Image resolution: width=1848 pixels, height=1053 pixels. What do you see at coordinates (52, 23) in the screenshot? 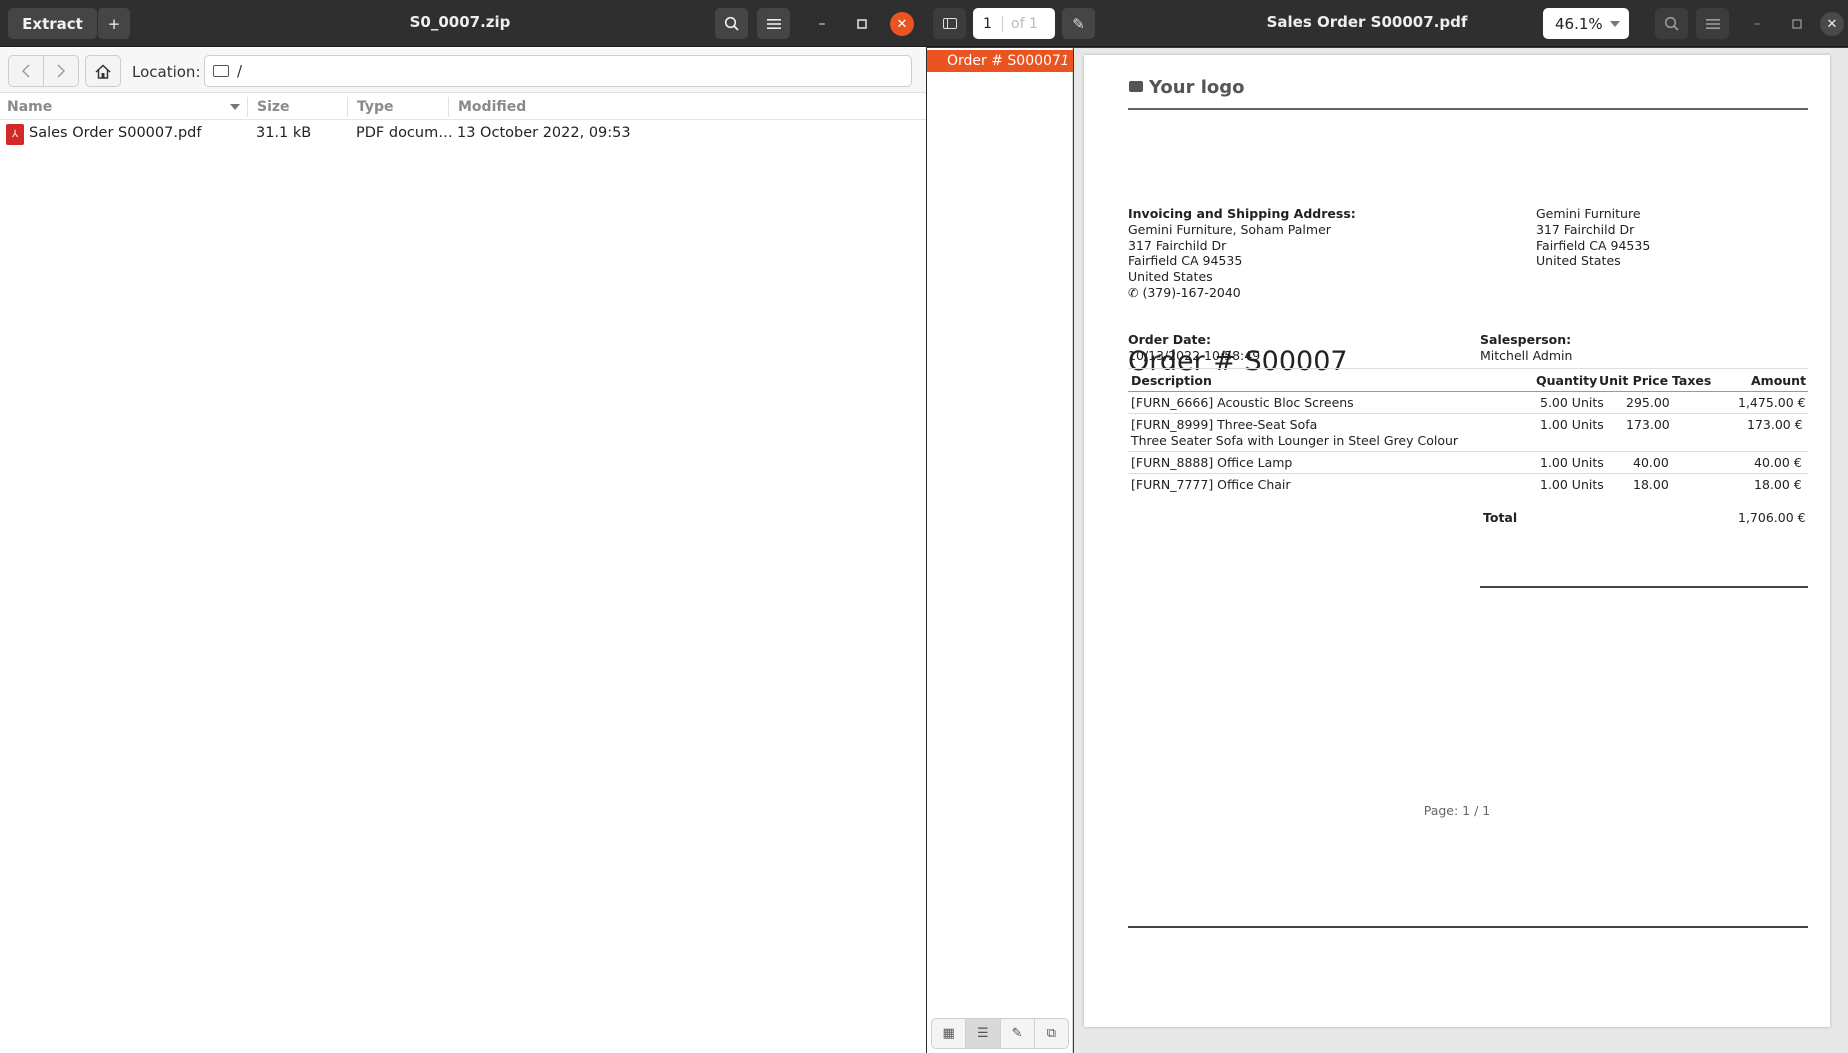
I see `extract-button: Extract` at bounding box center [52, 23].